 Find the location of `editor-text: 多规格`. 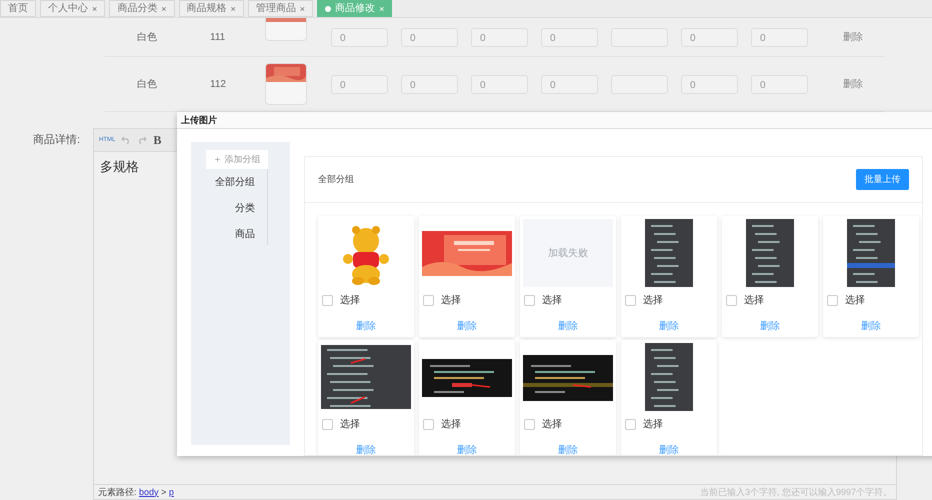

editor-text: 多规格 is located at coordinates (119, 166).